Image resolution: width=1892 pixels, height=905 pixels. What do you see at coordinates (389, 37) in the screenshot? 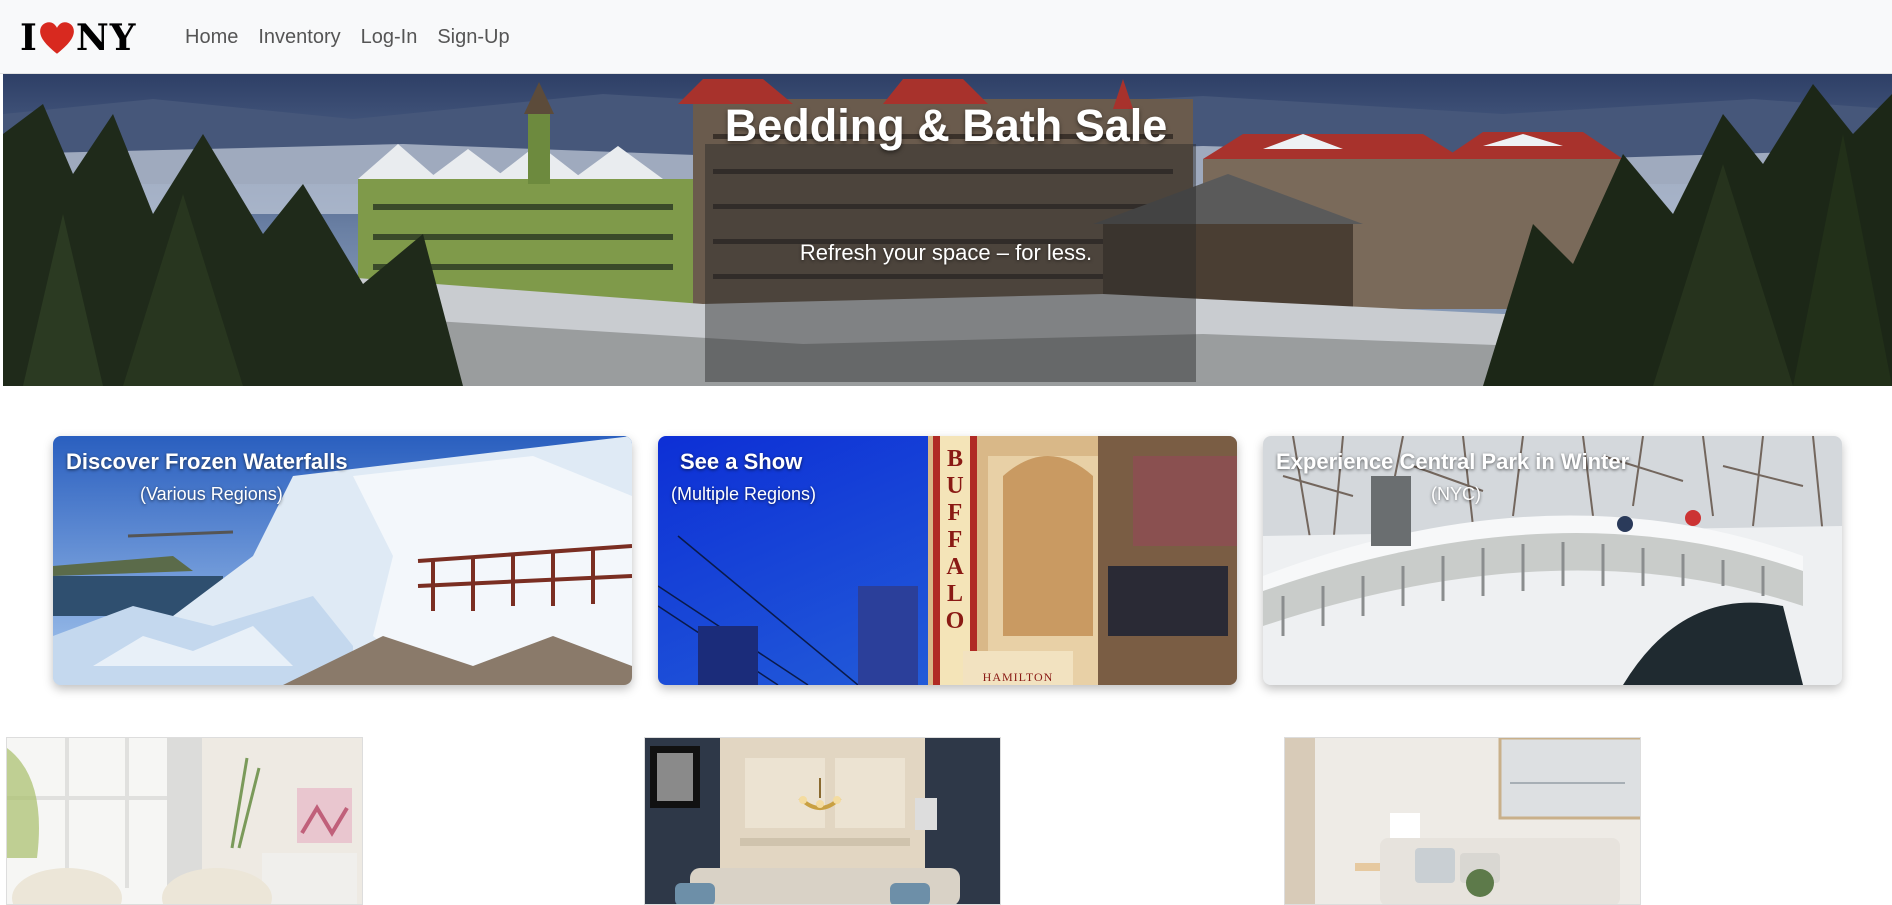
I see `nav-login-link: Log-In` at bounding box center [389, 37].